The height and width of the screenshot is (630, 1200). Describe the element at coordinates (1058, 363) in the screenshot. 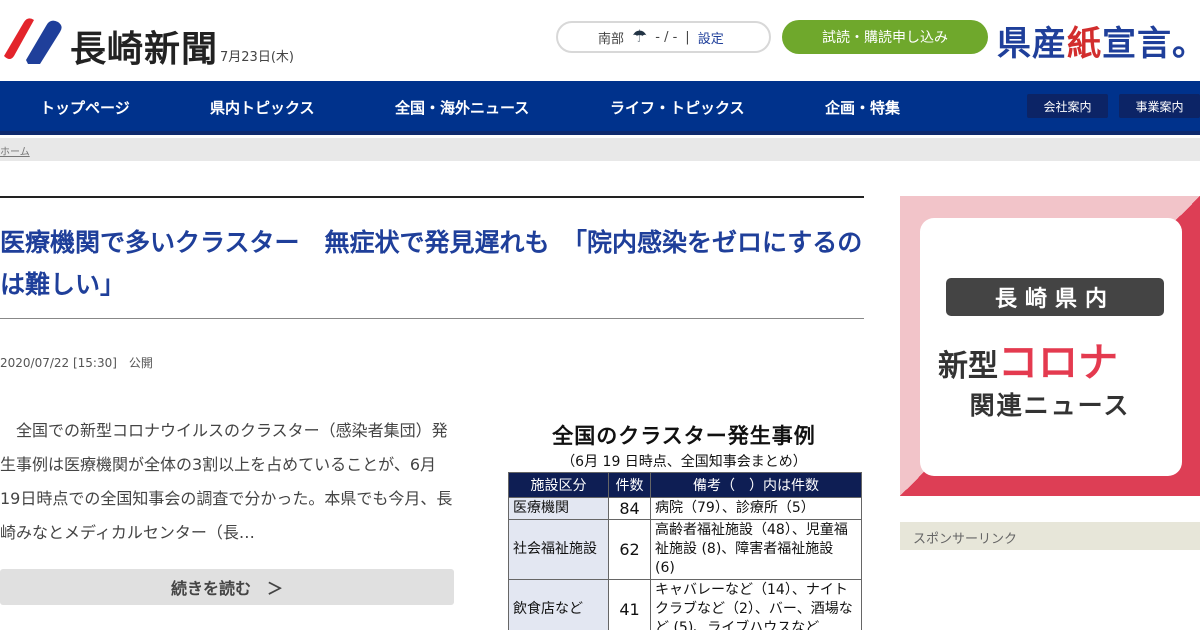

I see `banner-line-b: コロナ` at that location.